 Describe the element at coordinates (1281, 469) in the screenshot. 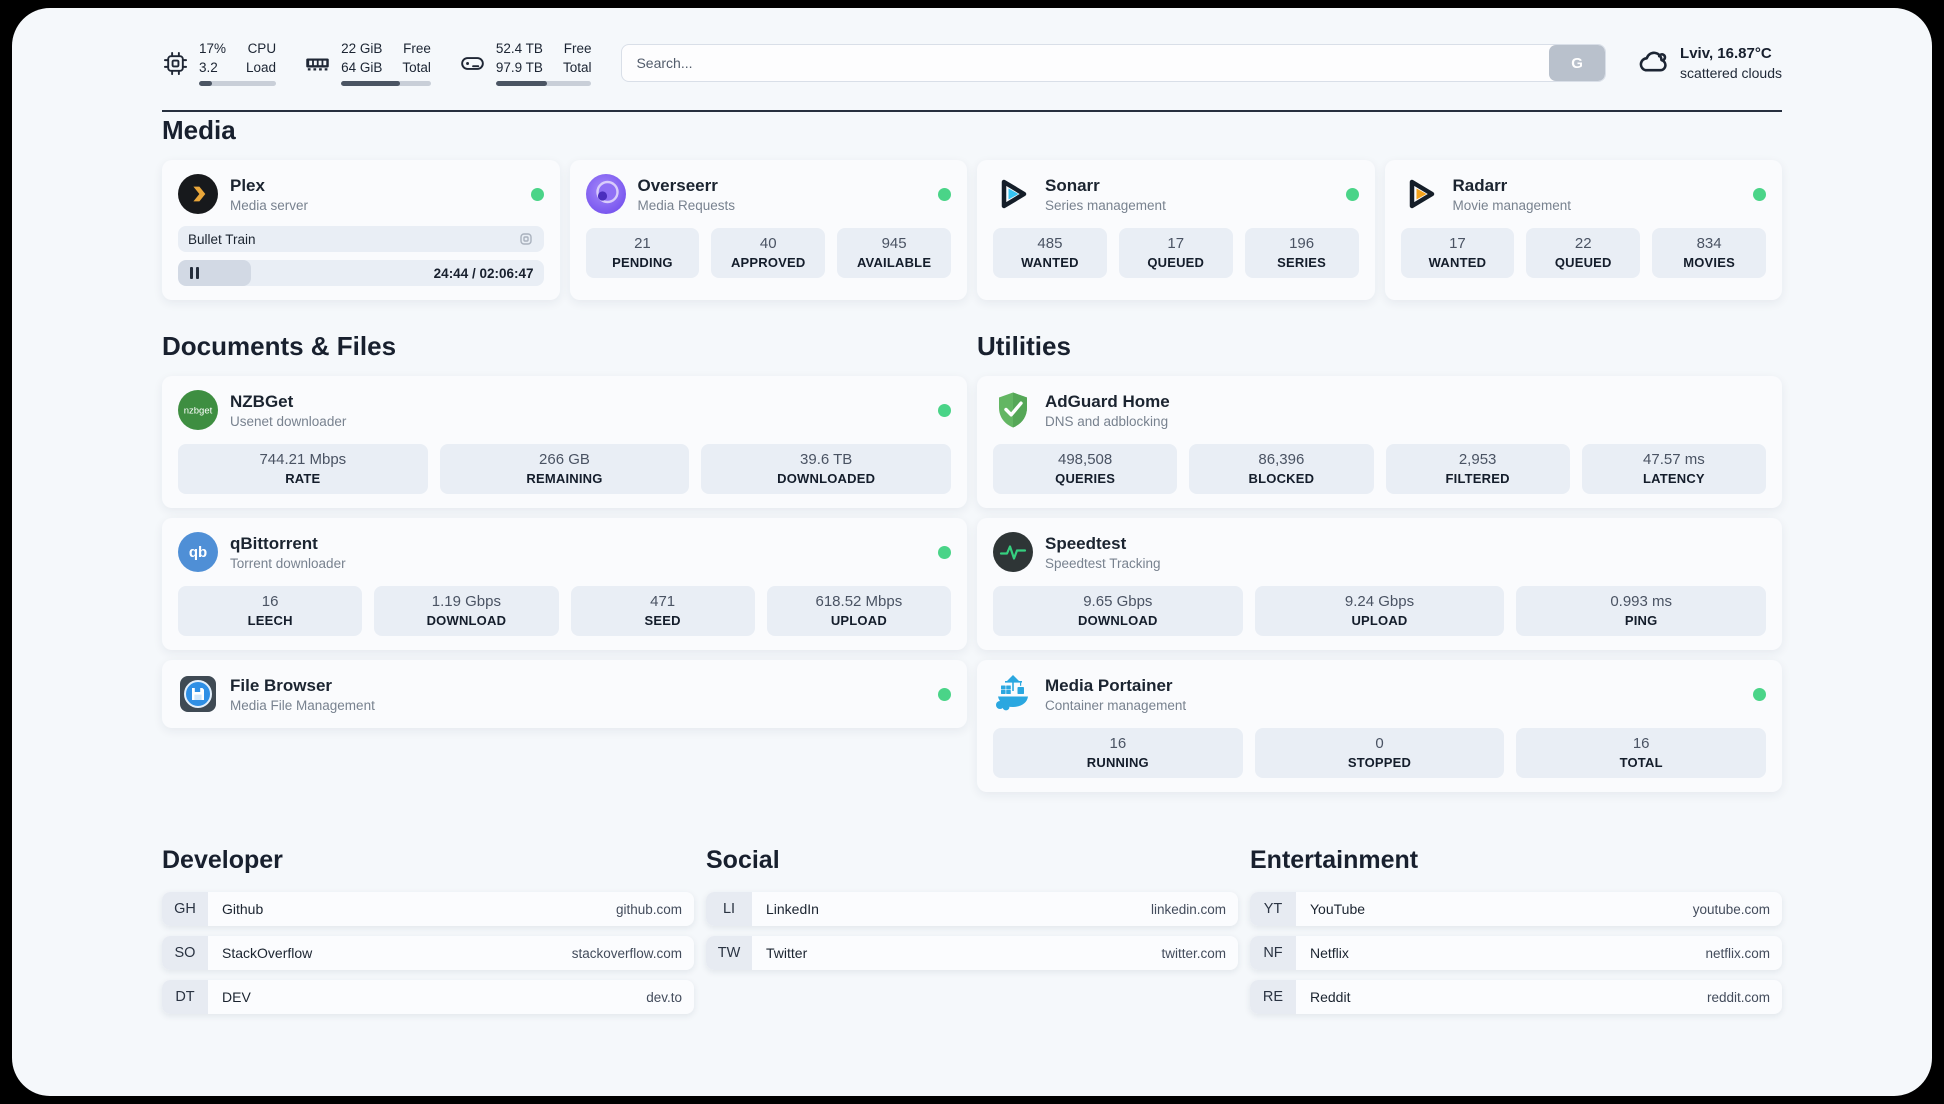

I see `stat-blocked: 86,396 BLOCKED` at that location.